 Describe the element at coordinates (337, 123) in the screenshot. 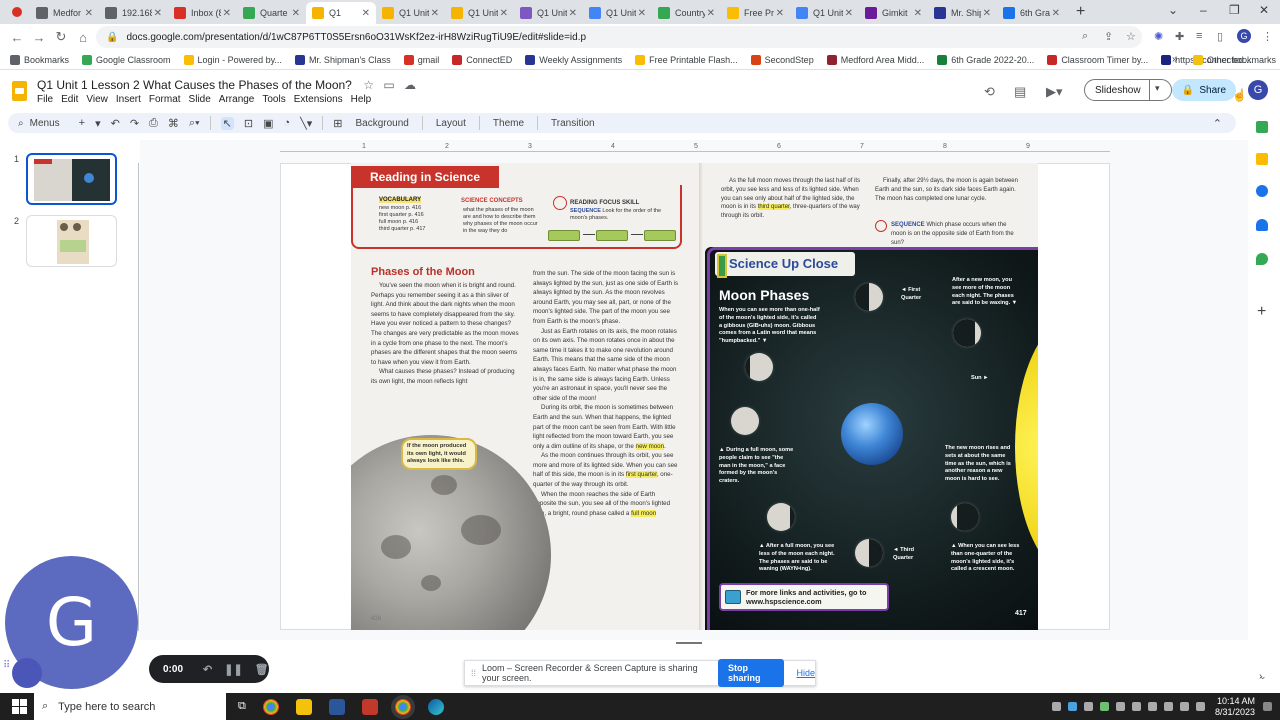

I see `comment-add-icon: ⊞` at that location.